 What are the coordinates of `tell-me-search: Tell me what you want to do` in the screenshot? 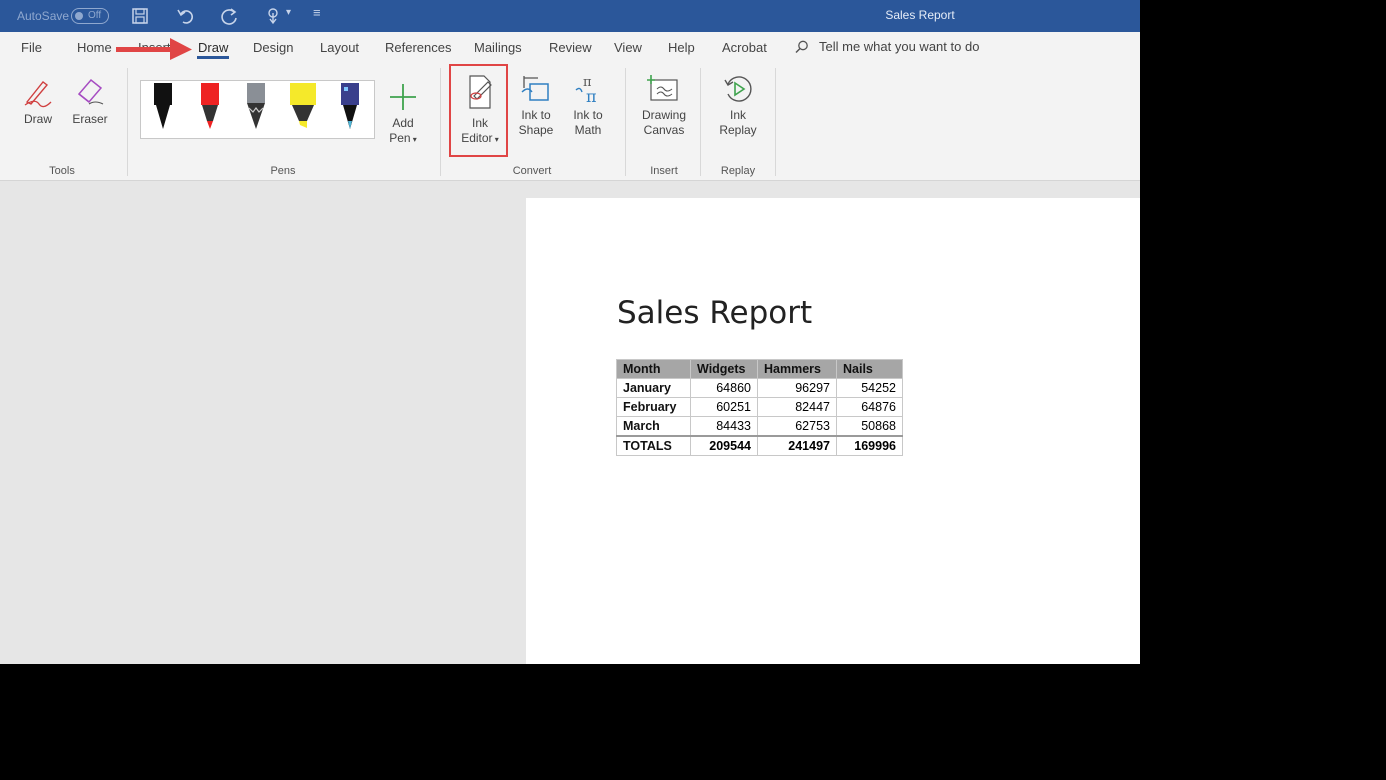 It's located at (887, 46).